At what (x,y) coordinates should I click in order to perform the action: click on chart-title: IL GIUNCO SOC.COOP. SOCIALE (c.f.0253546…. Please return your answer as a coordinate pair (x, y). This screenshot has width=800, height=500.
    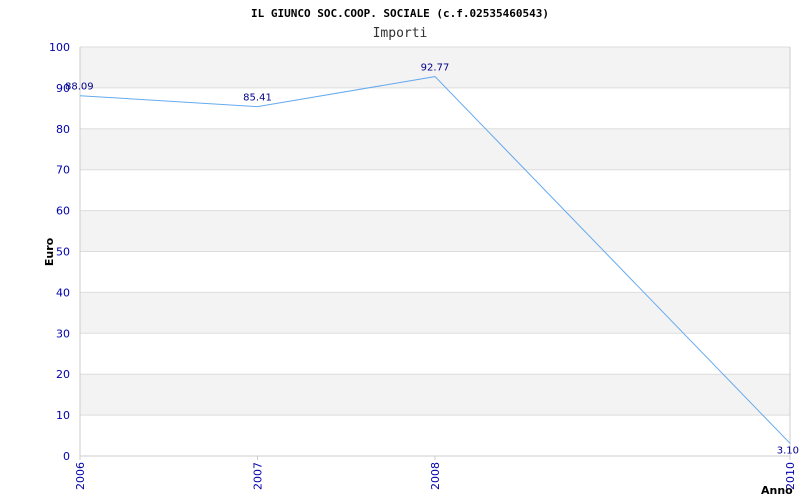
    Looking at the image, I should click on (400, 13).